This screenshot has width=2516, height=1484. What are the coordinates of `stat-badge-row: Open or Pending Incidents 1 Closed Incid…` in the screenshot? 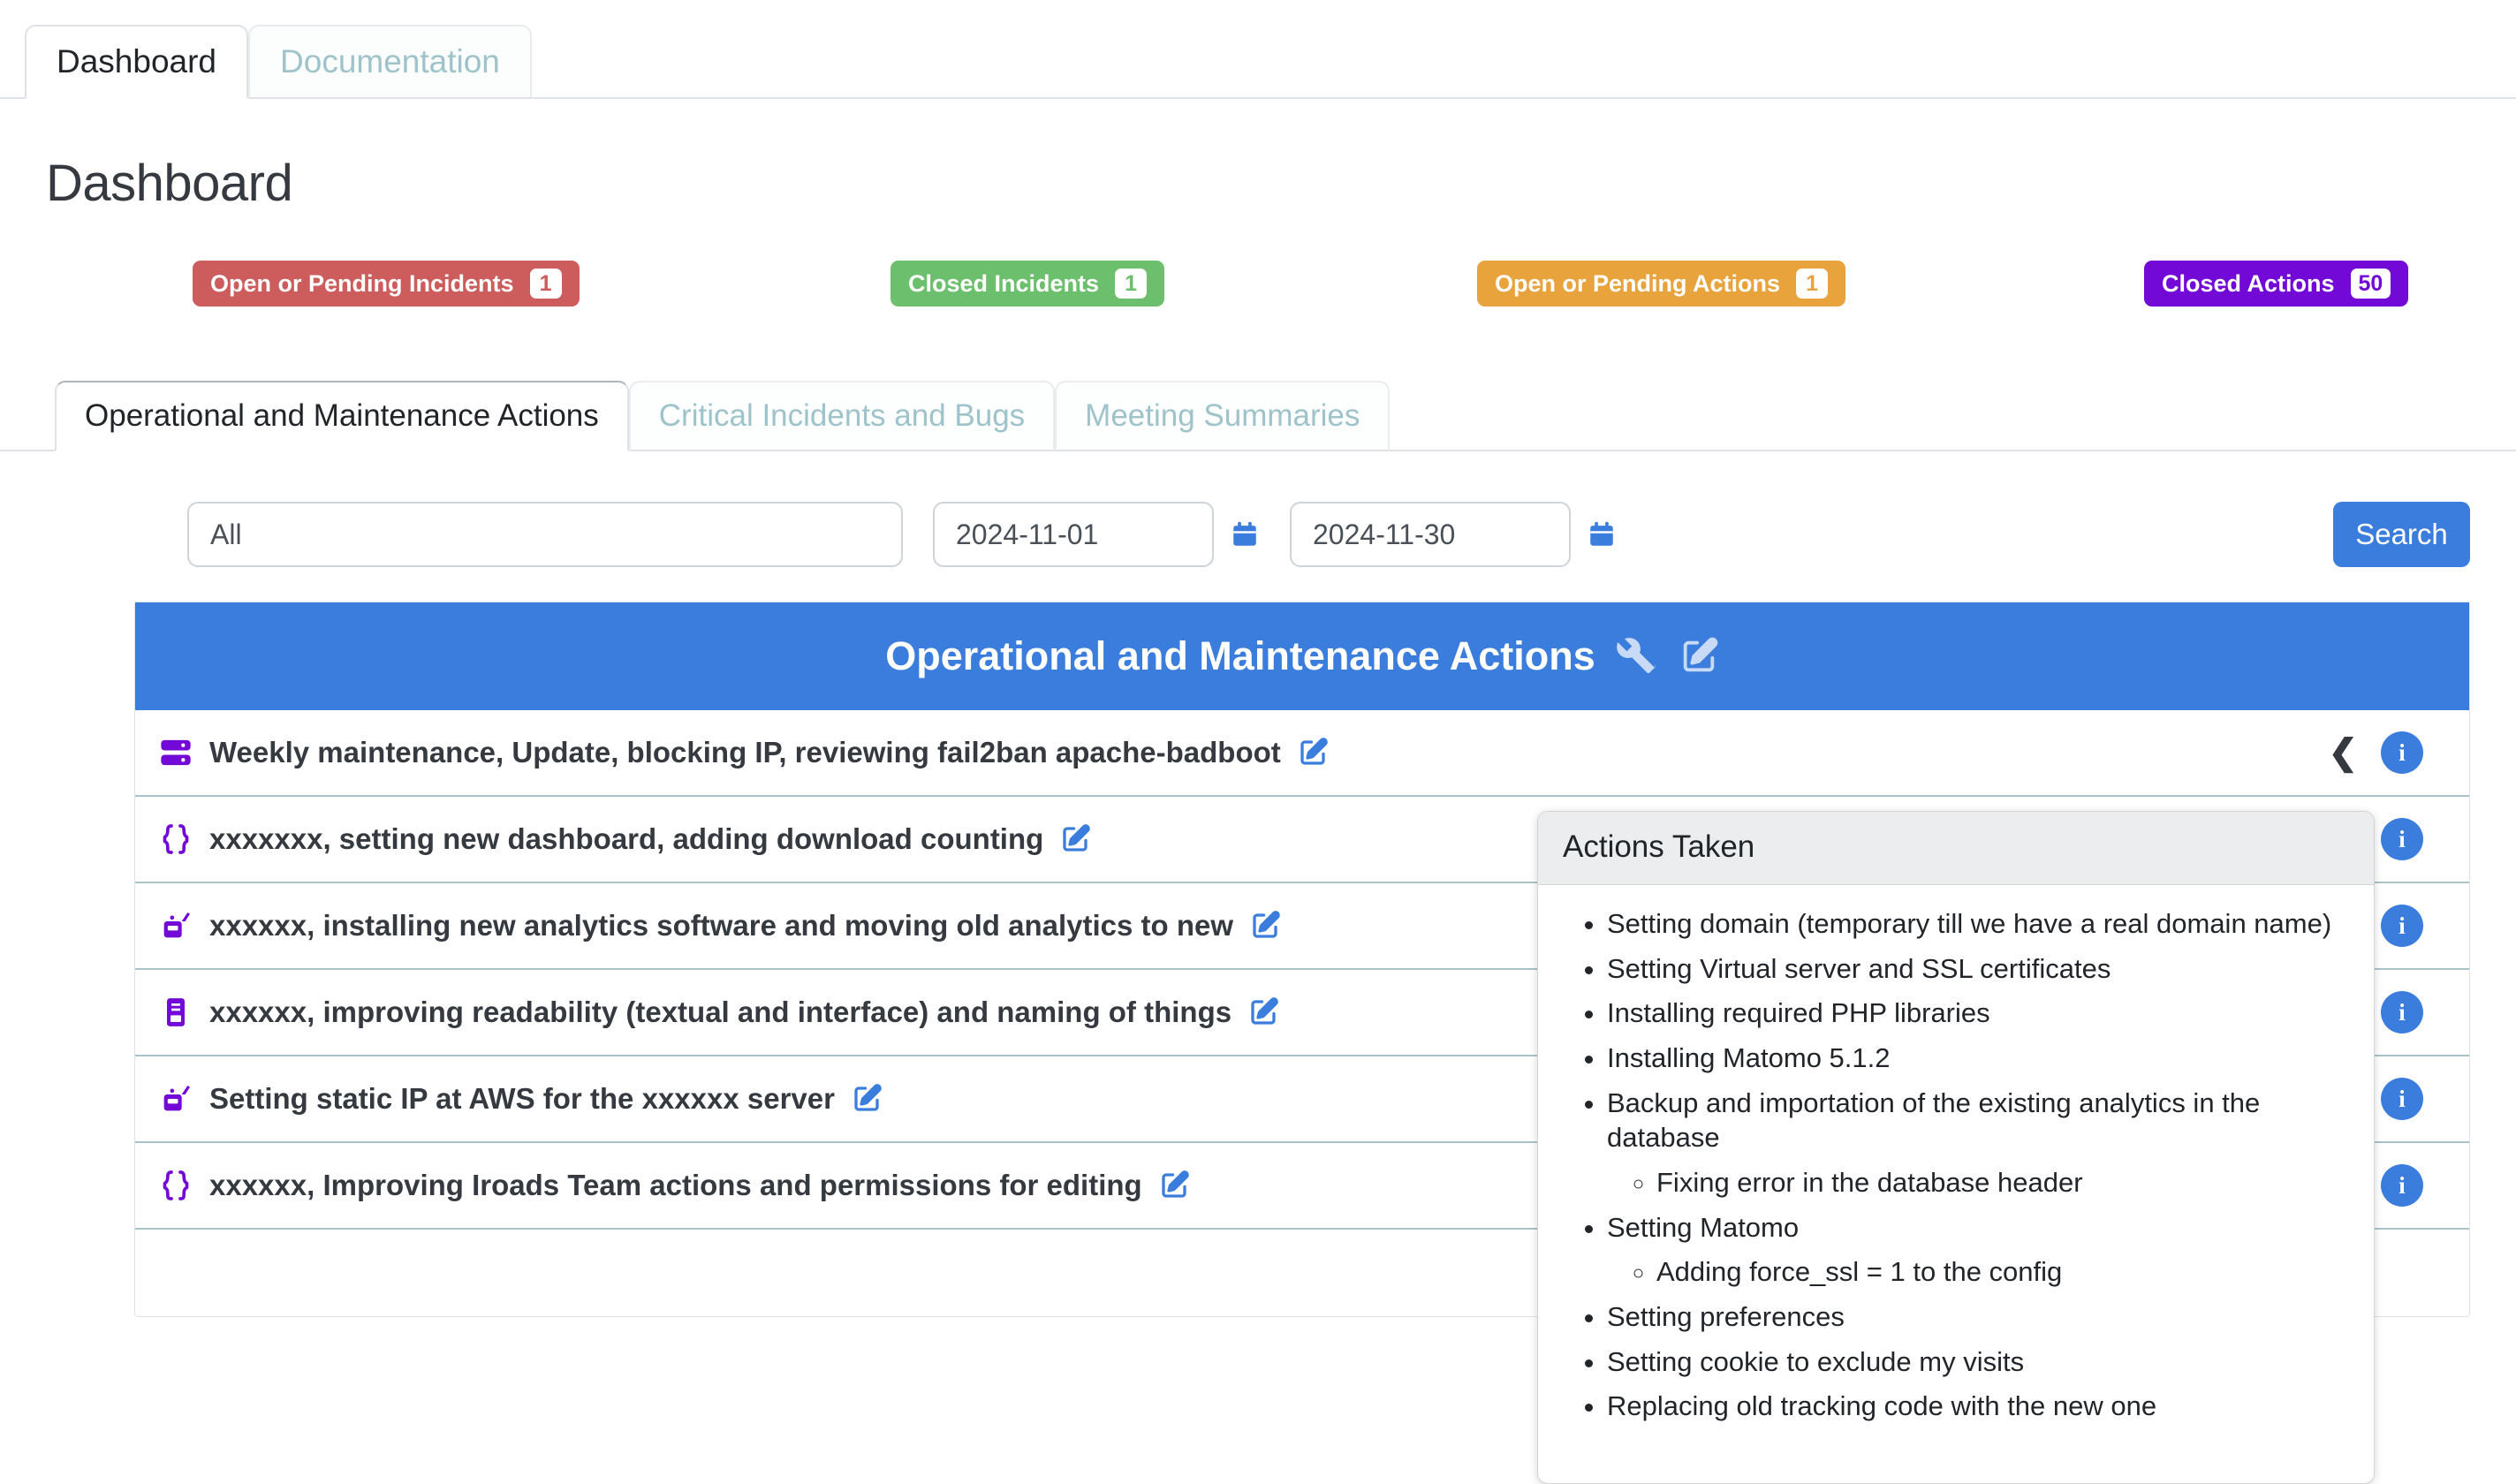 It's located at (1258, 287).